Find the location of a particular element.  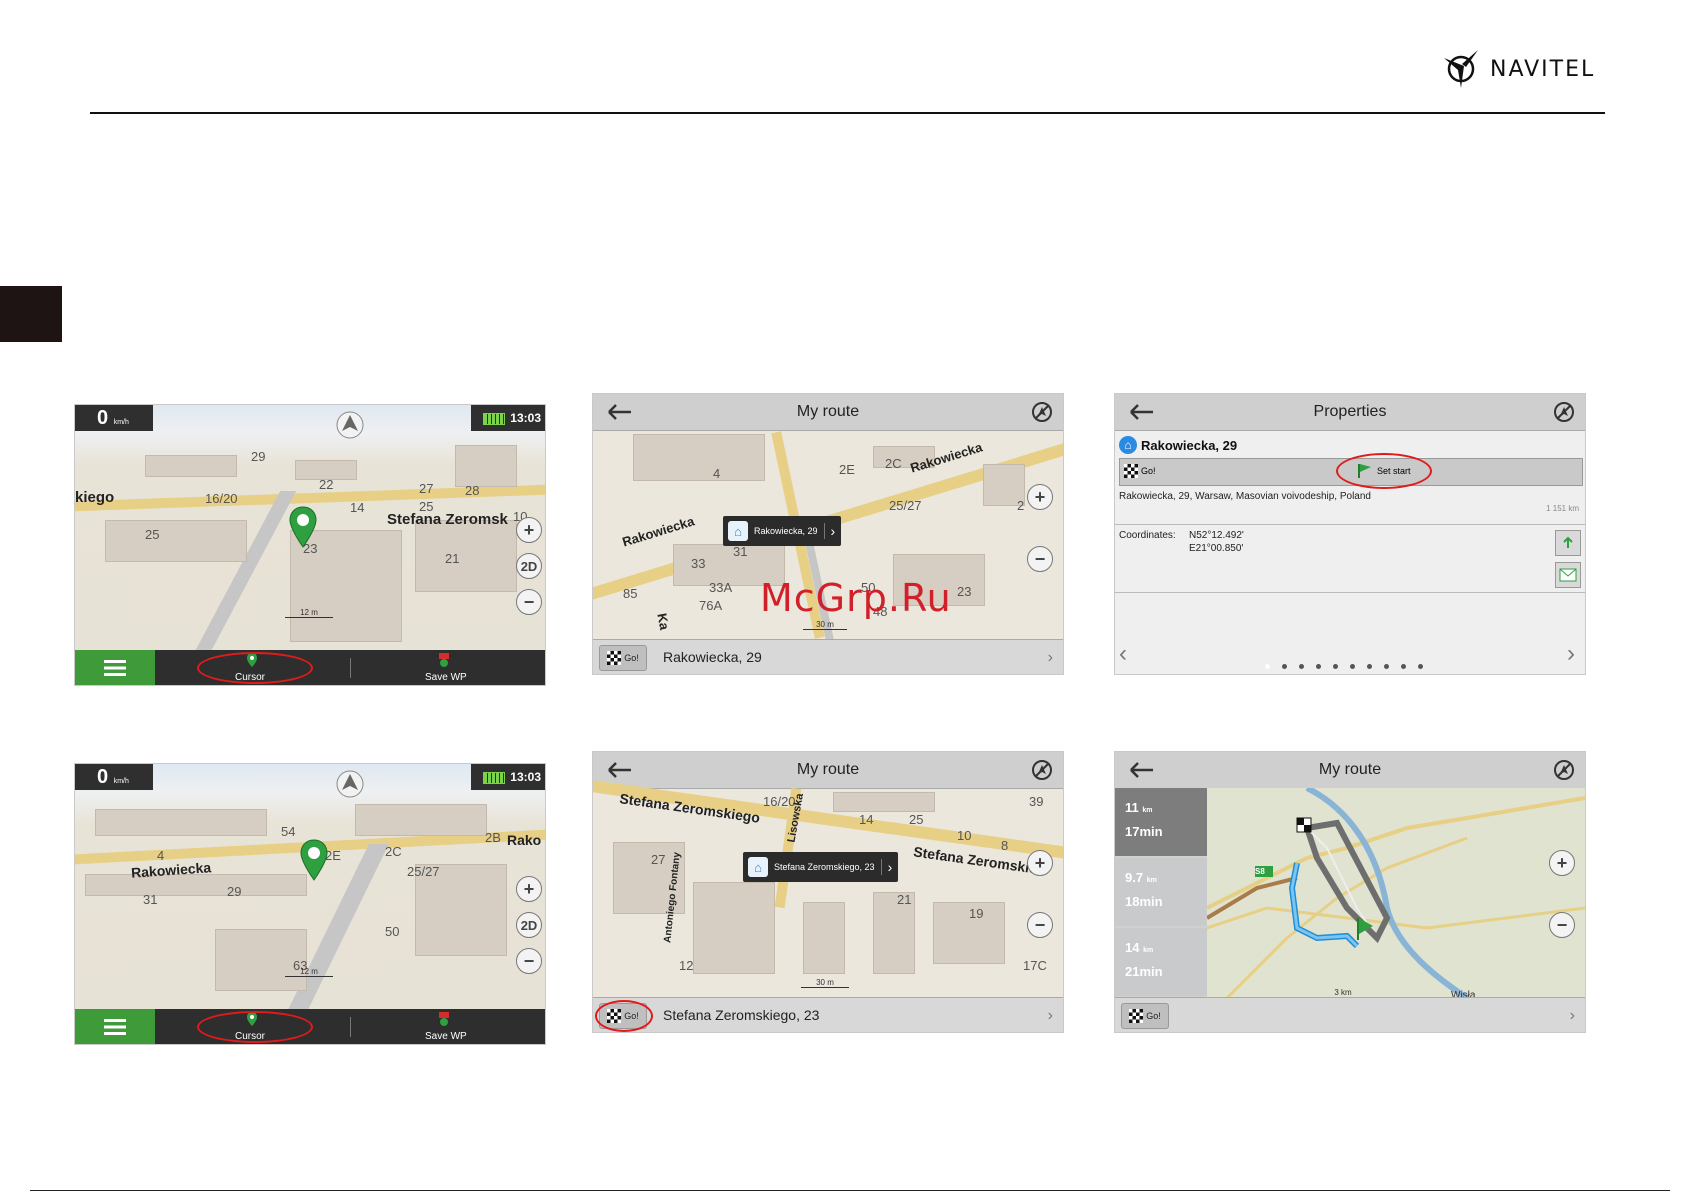

highlight-circle is located at coordinates (255, 1027).